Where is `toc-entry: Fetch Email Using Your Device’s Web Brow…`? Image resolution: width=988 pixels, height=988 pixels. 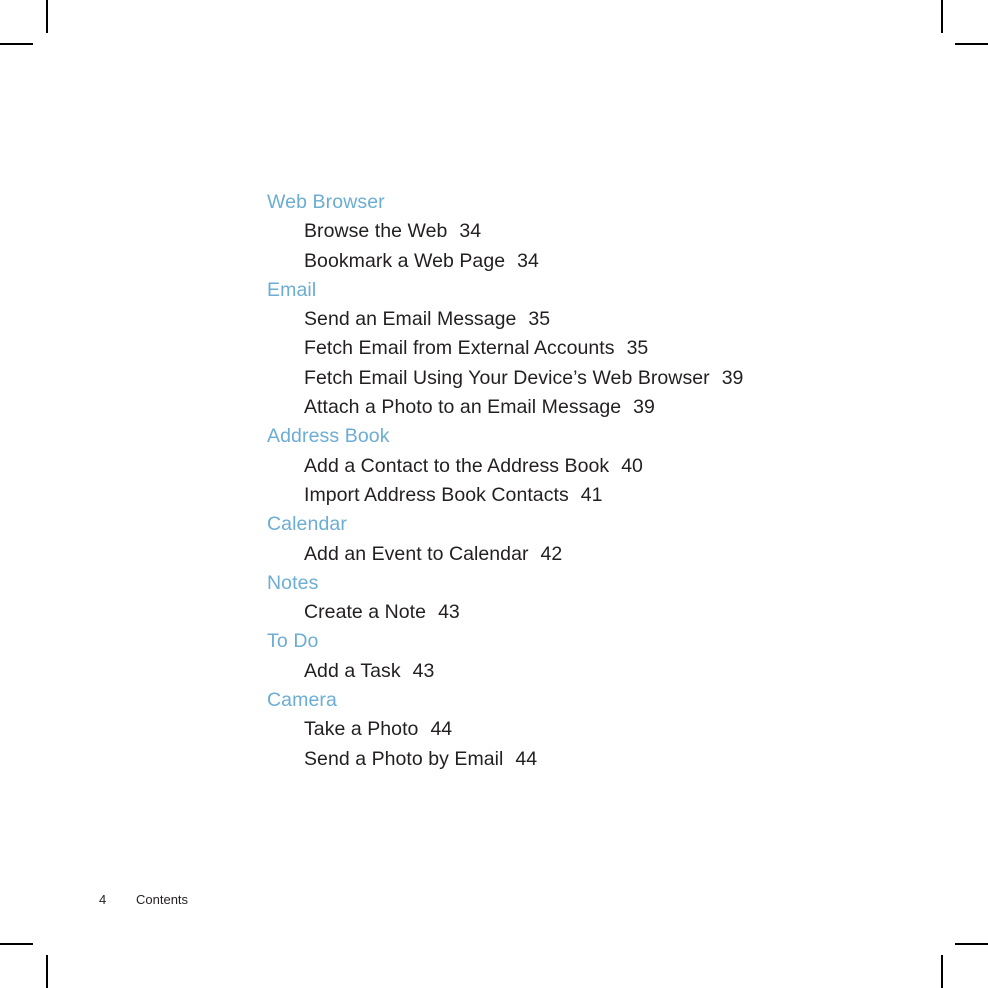 toc-entry: Fetch Email Using Your Device’s Web Brow… is located at coordinates (577, 378).